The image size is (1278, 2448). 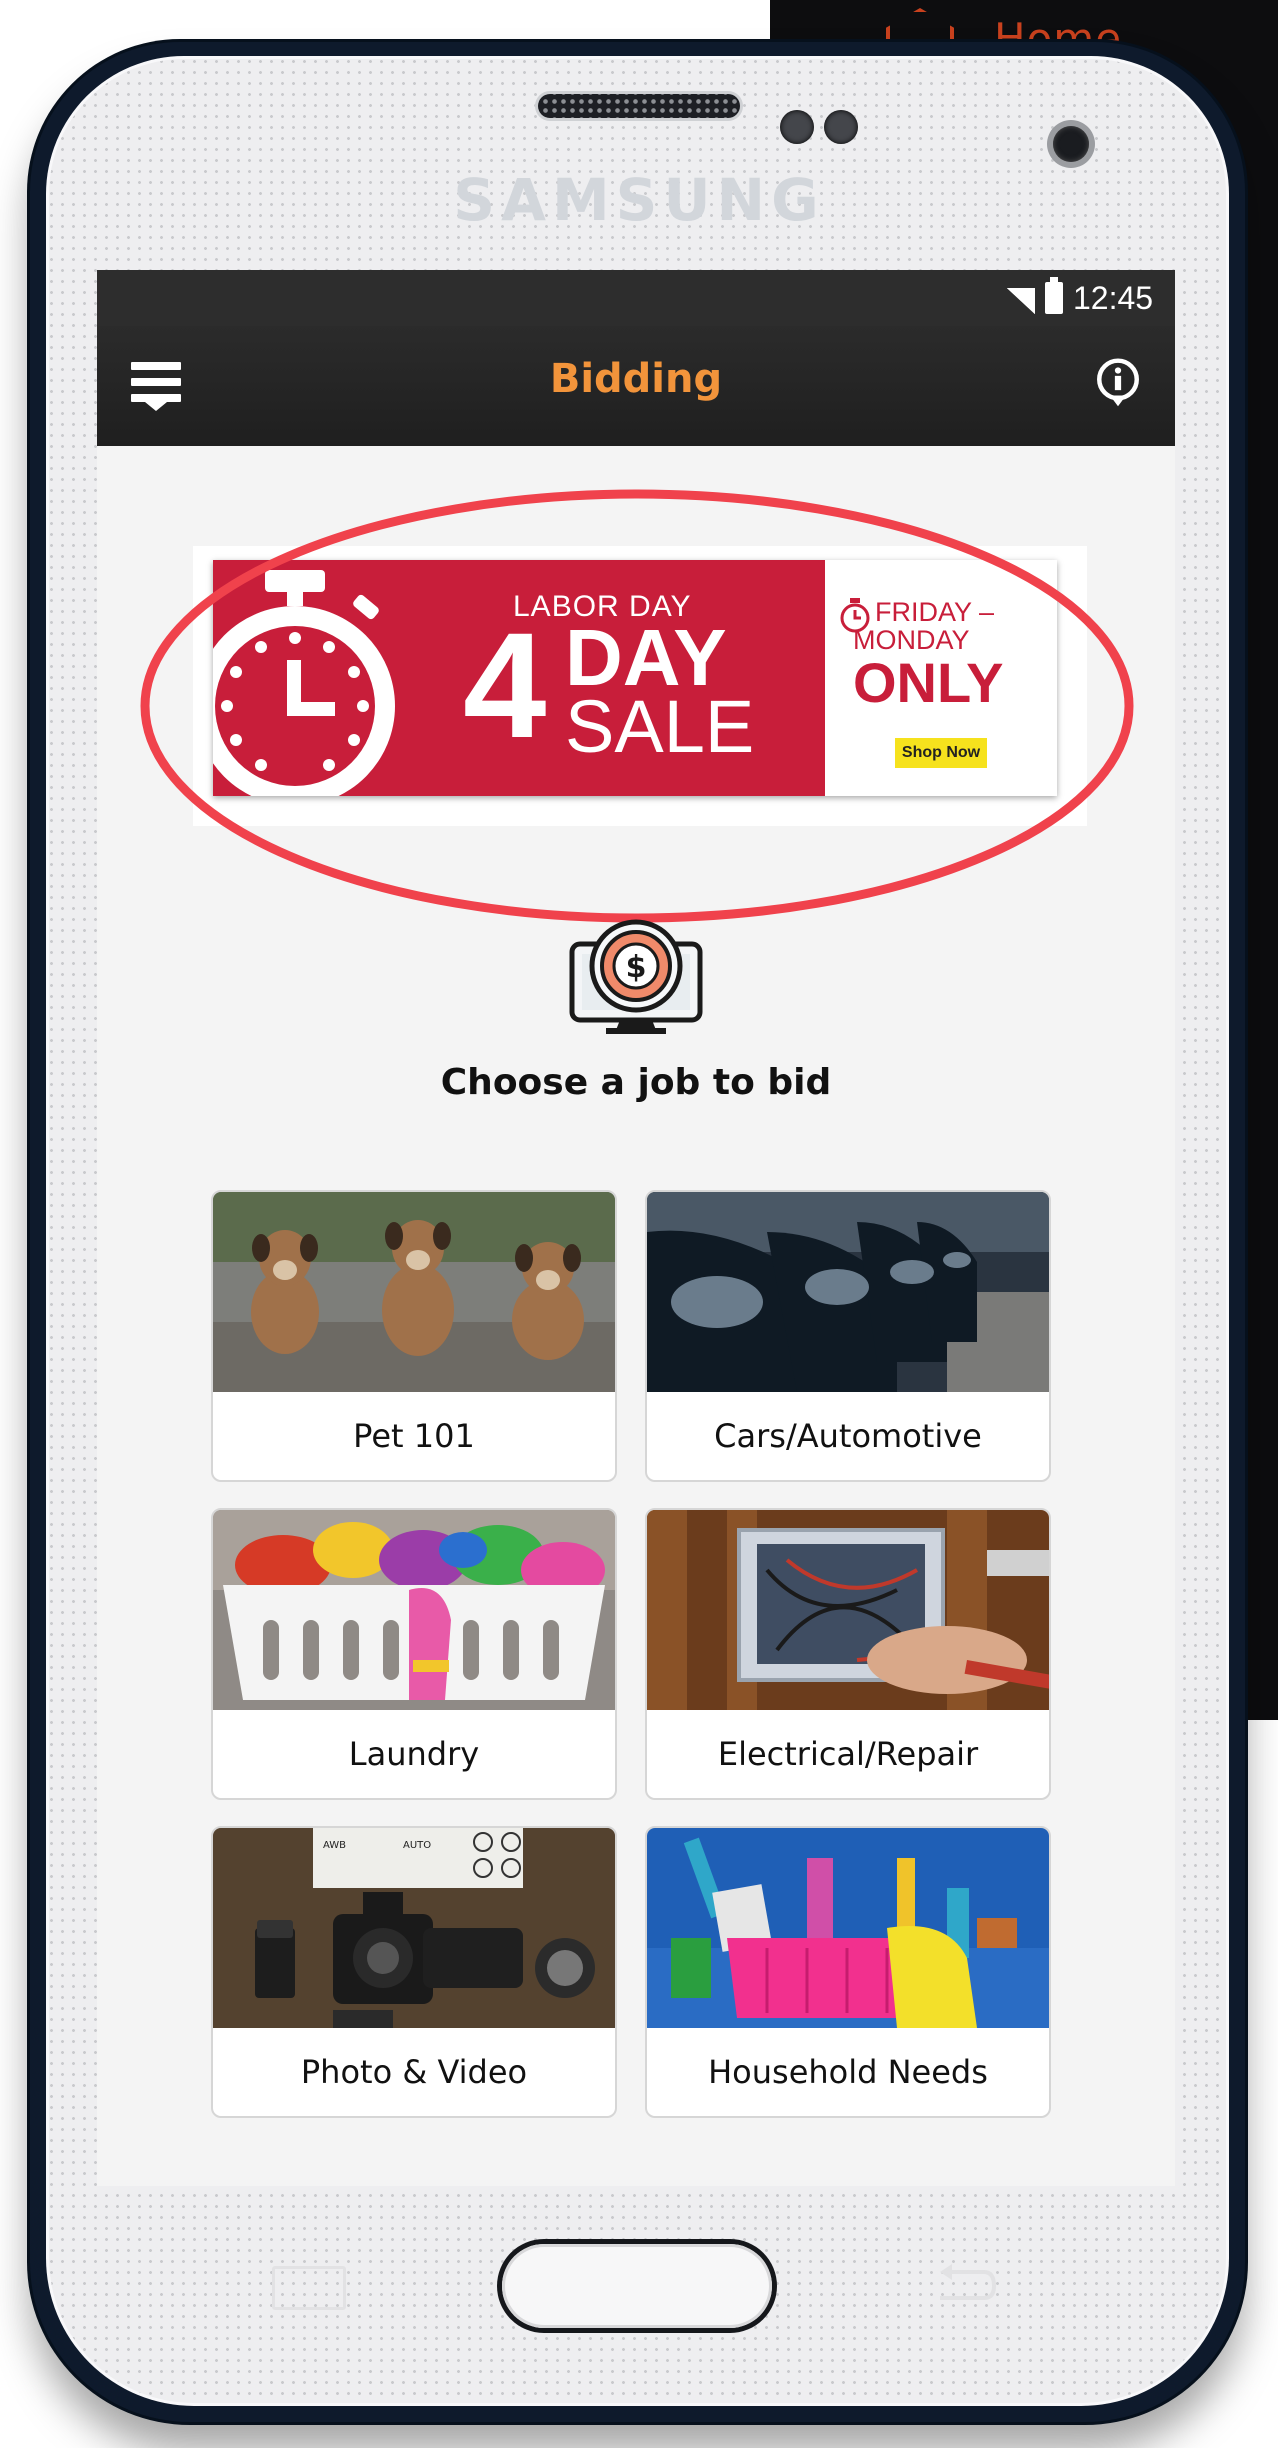 I want to click on category-label: Laundry, so click(x=414, y=1754).